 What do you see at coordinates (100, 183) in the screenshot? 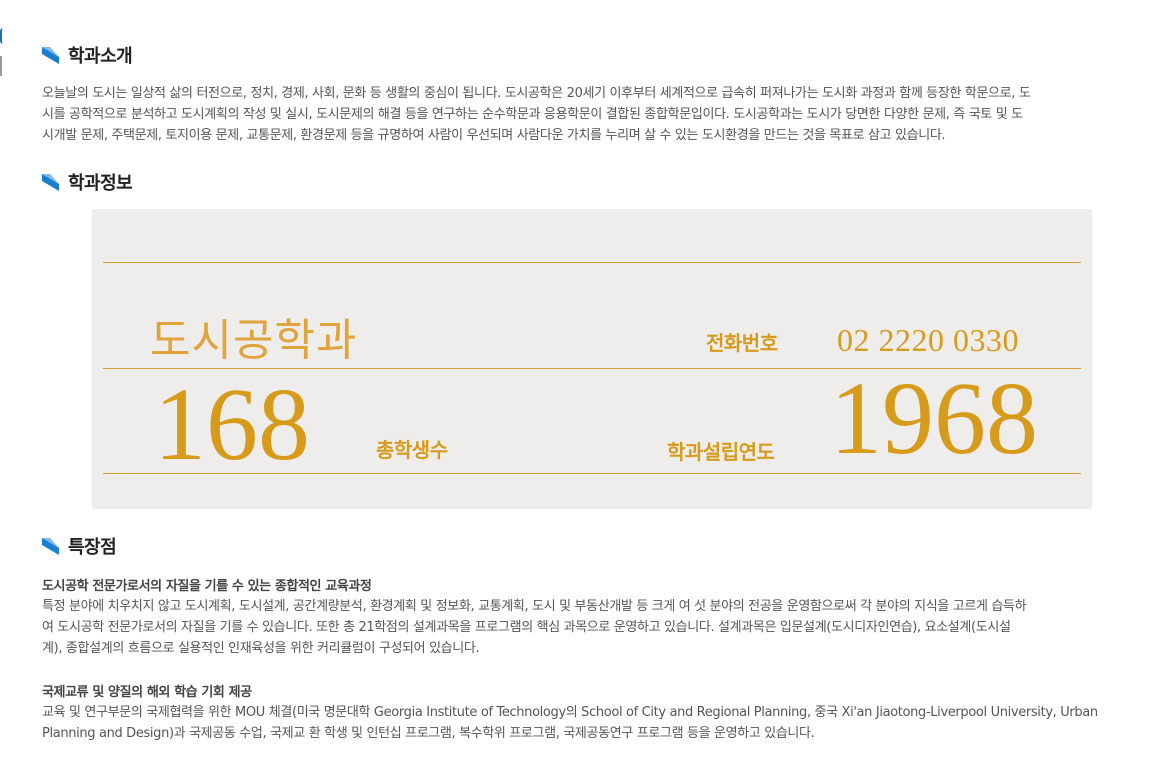
I see `section-title: 학과정보` at bounding box center [100, 183].